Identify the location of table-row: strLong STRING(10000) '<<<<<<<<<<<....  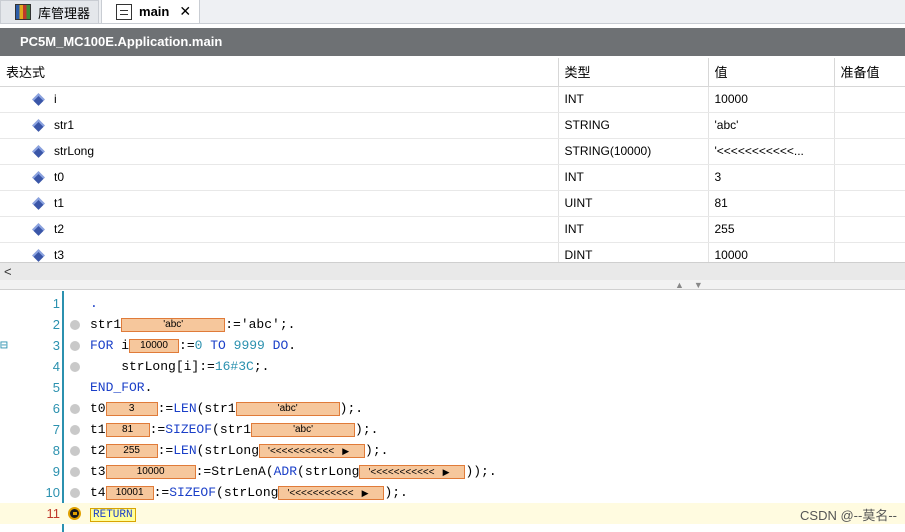
(452, 151).